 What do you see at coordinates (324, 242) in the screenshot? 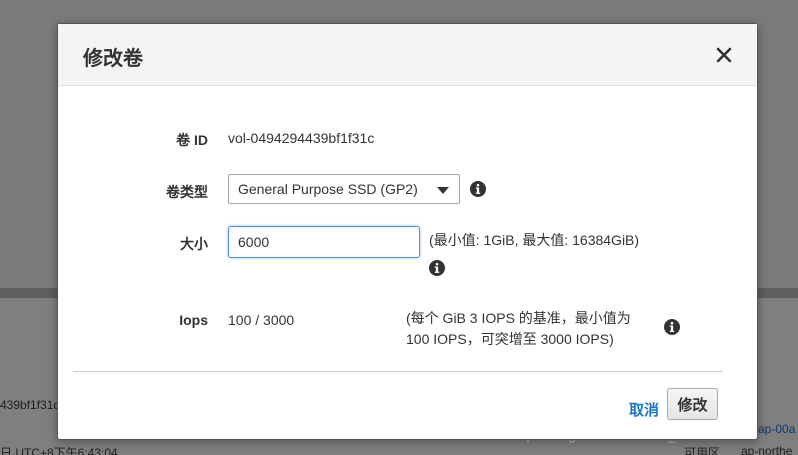
I see `size-input` at bounding box center [324, 242].